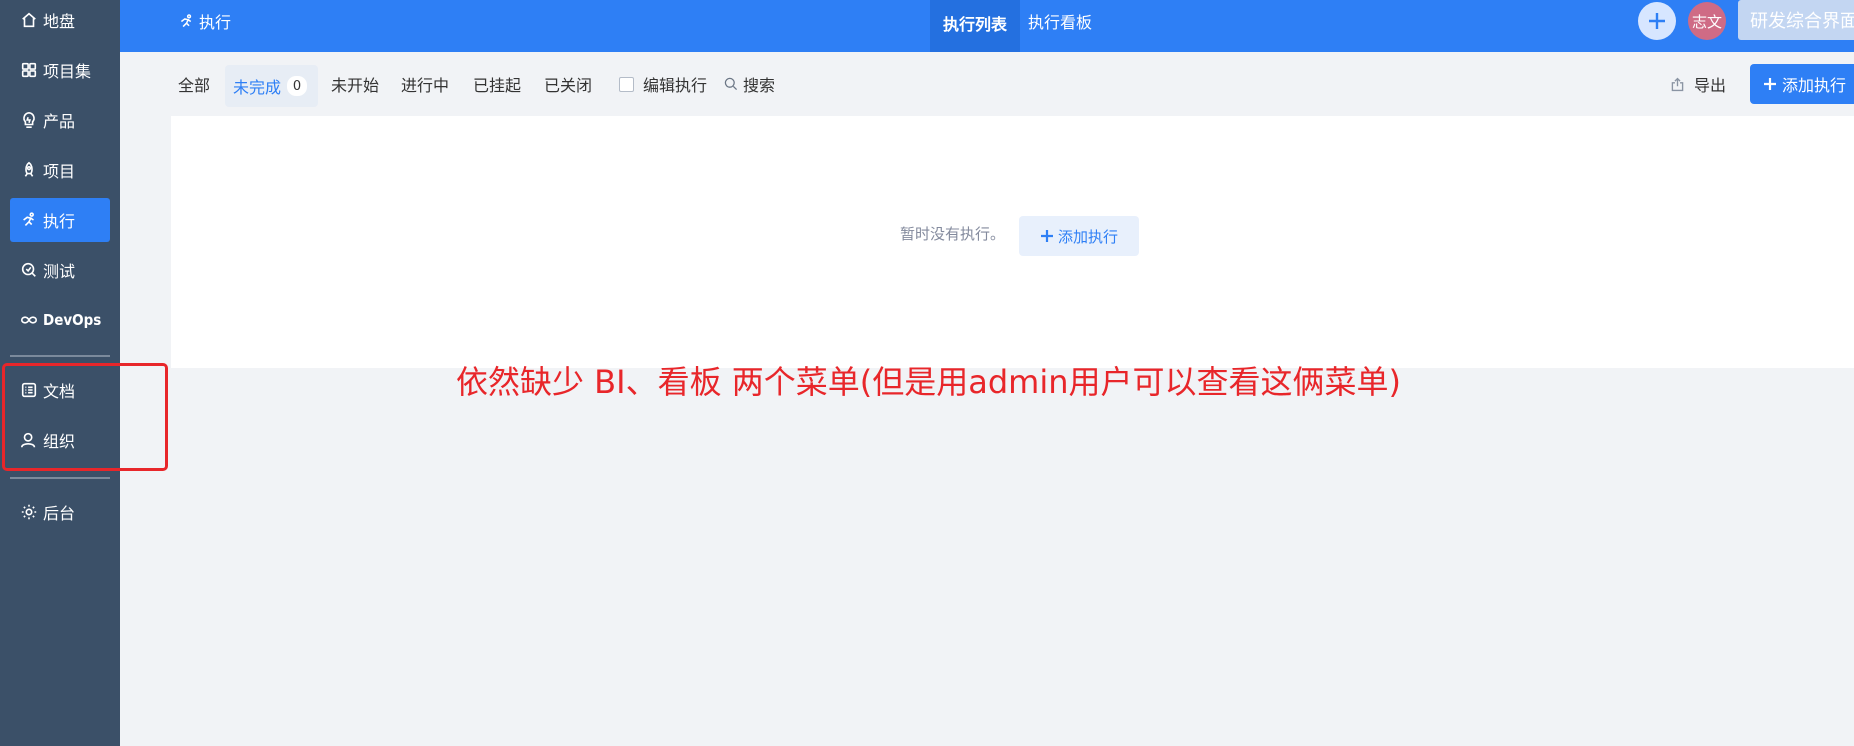 This screenshot has width=1854, height=746. I want to click on filter-undone: 未完成 0, so click(271, 86).